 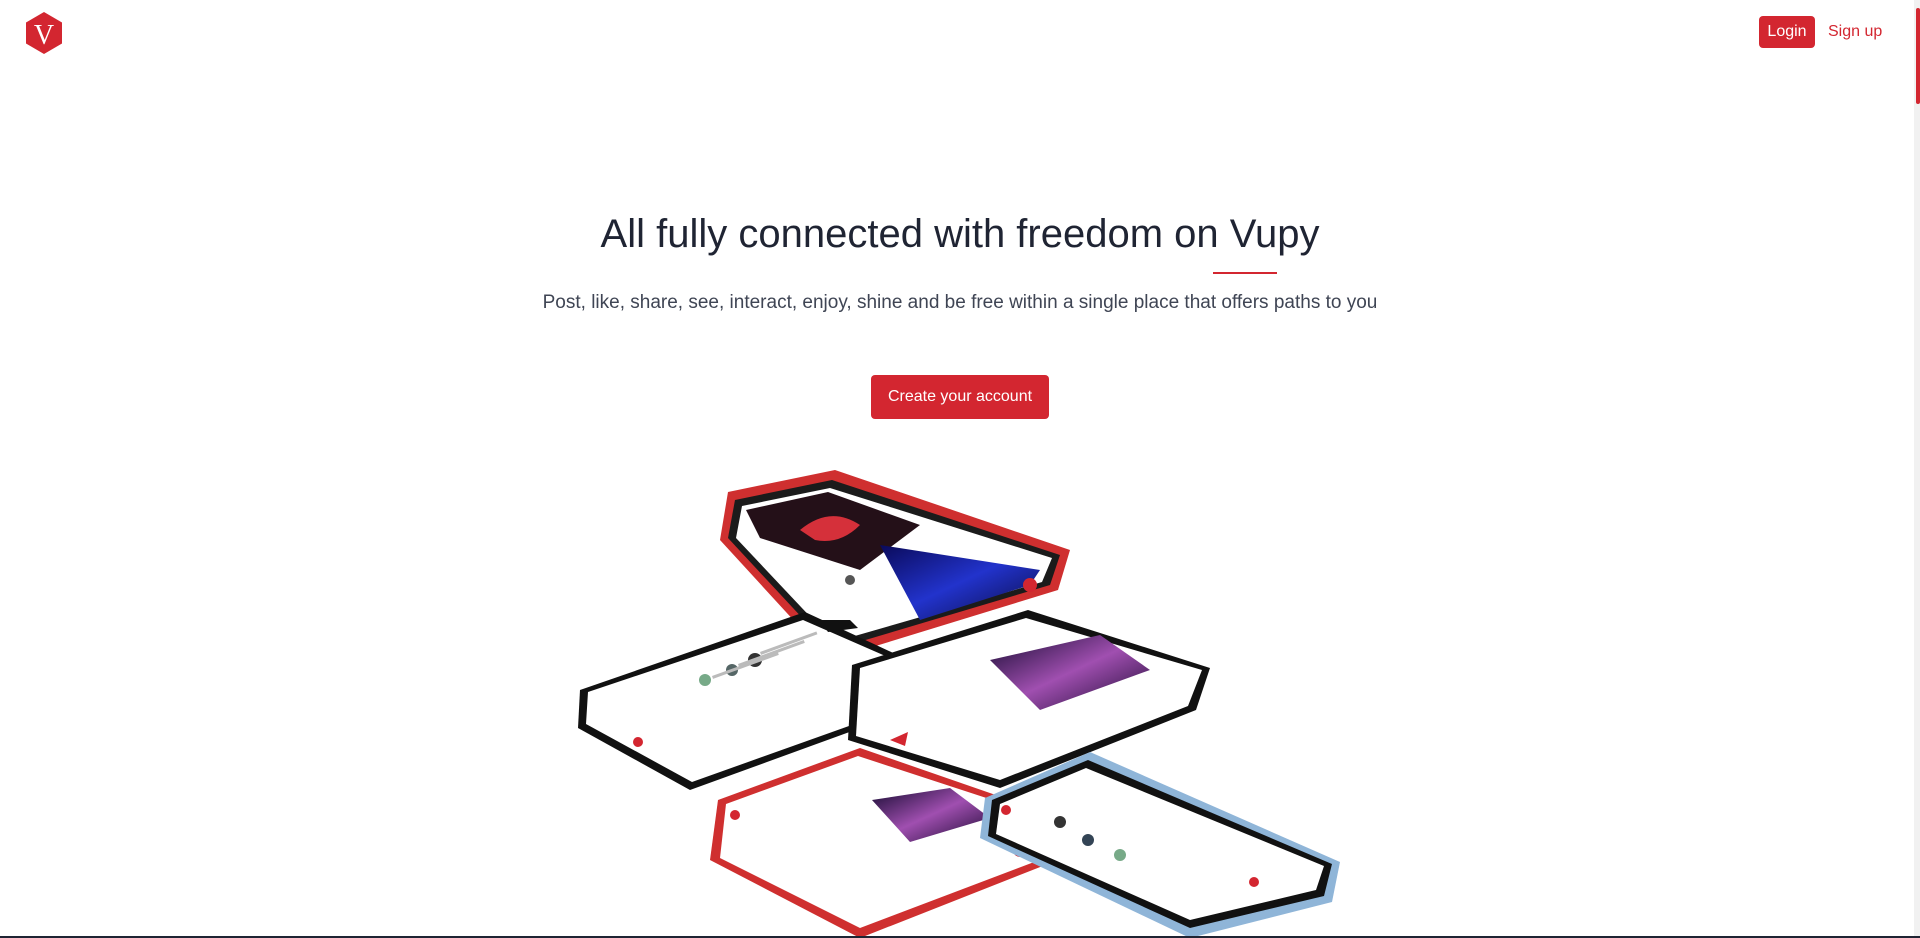 I want to click on title-underline, so click(x=1245, y=273).